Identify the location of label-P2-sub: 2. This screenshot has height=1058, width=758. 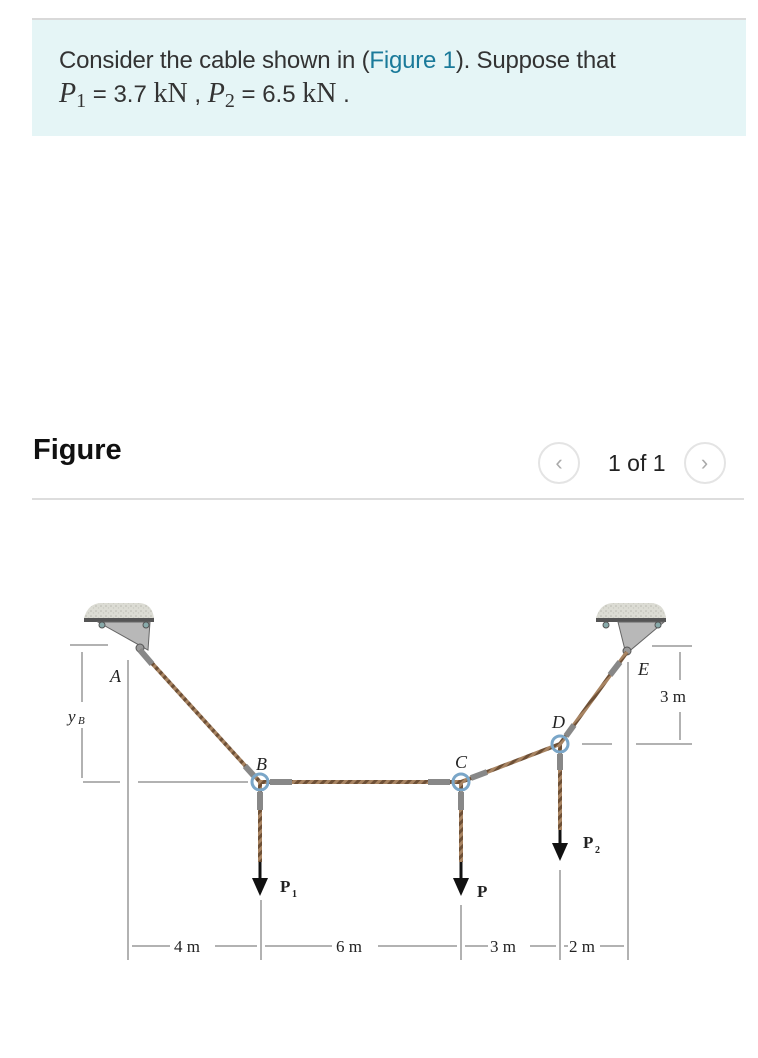
(597, 850).